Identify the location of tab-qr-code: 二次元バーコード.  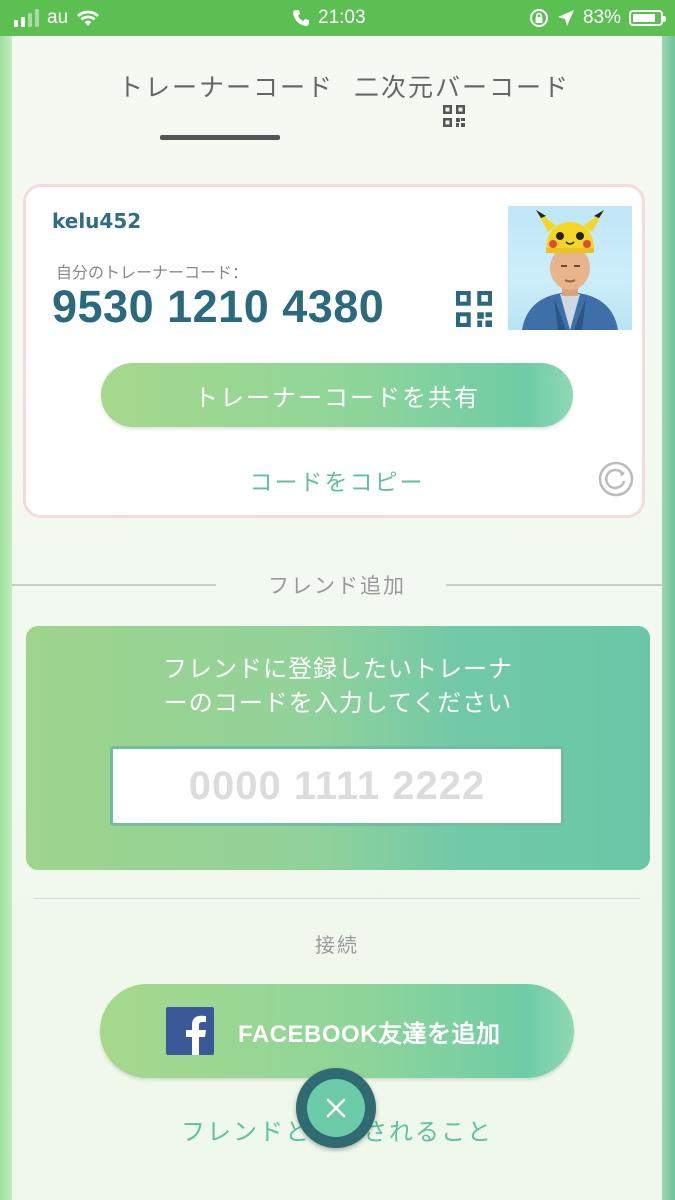
(462, 86).